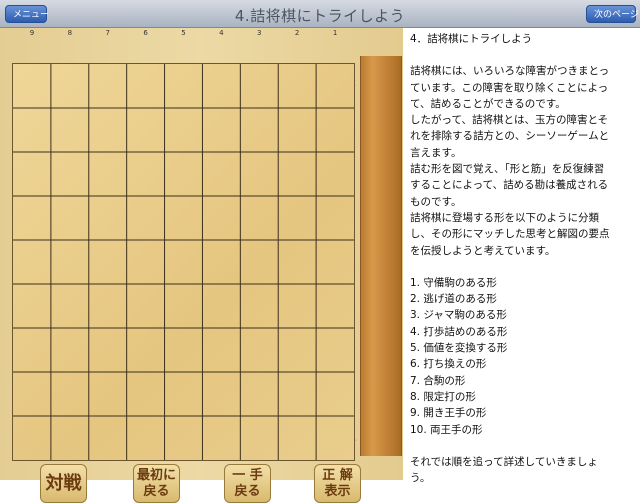 The width and height of the screenshot is (640, 503). Describe the element at coordinates (297, 33) in the screenshot. I see `file-number: 2` at that location.